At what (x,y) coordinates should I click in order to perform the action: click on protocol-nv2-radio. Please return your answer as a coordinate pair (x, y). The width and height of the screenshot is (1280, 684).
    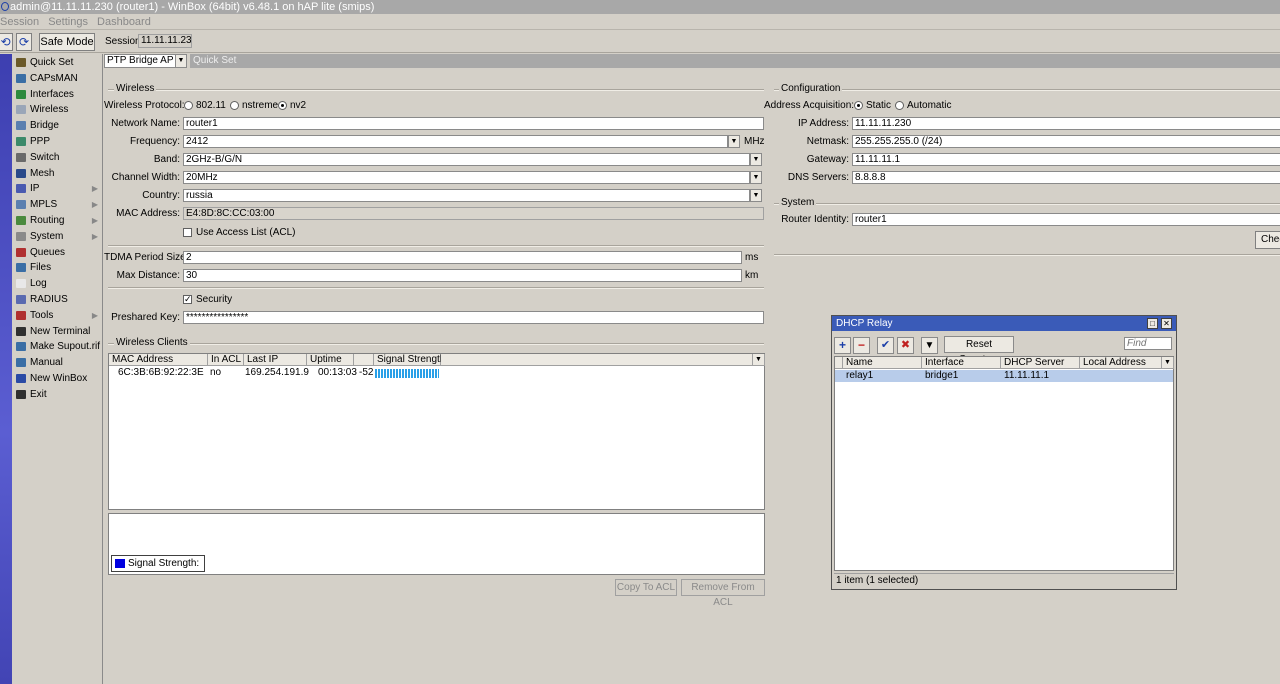
    Looking at the image, I should click on (282, 105).